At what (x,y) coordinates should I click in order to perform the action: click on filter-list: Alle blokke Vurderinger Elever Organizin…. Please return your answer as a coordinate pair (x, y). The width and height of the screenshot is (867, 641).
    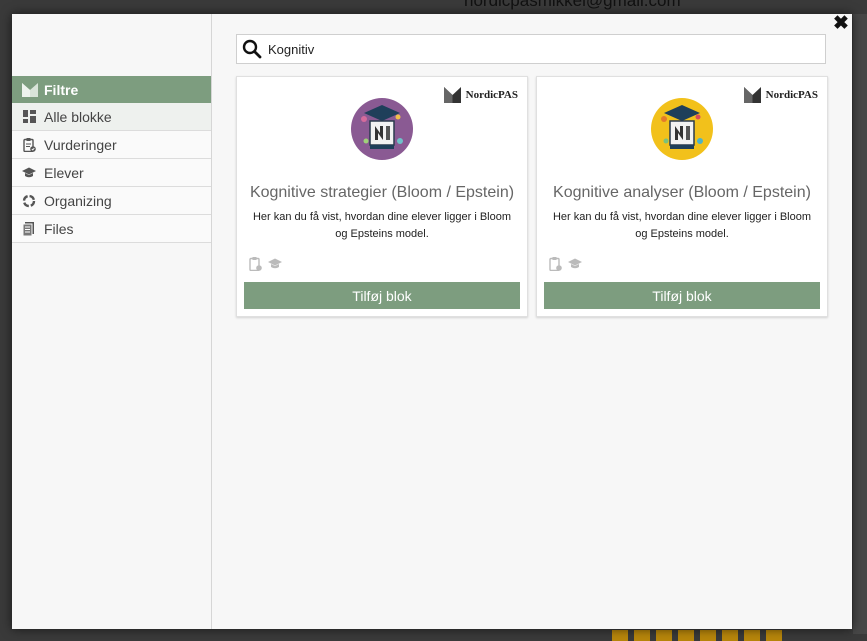
    Looking at the image, I should click on (111, 173).